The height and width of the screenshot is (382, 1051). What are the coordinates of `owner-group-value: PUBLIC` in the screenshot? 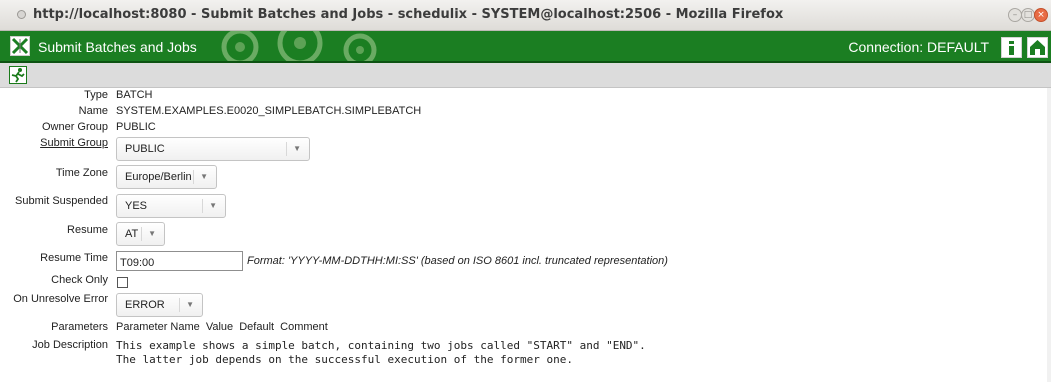 It's located at (136, 127).